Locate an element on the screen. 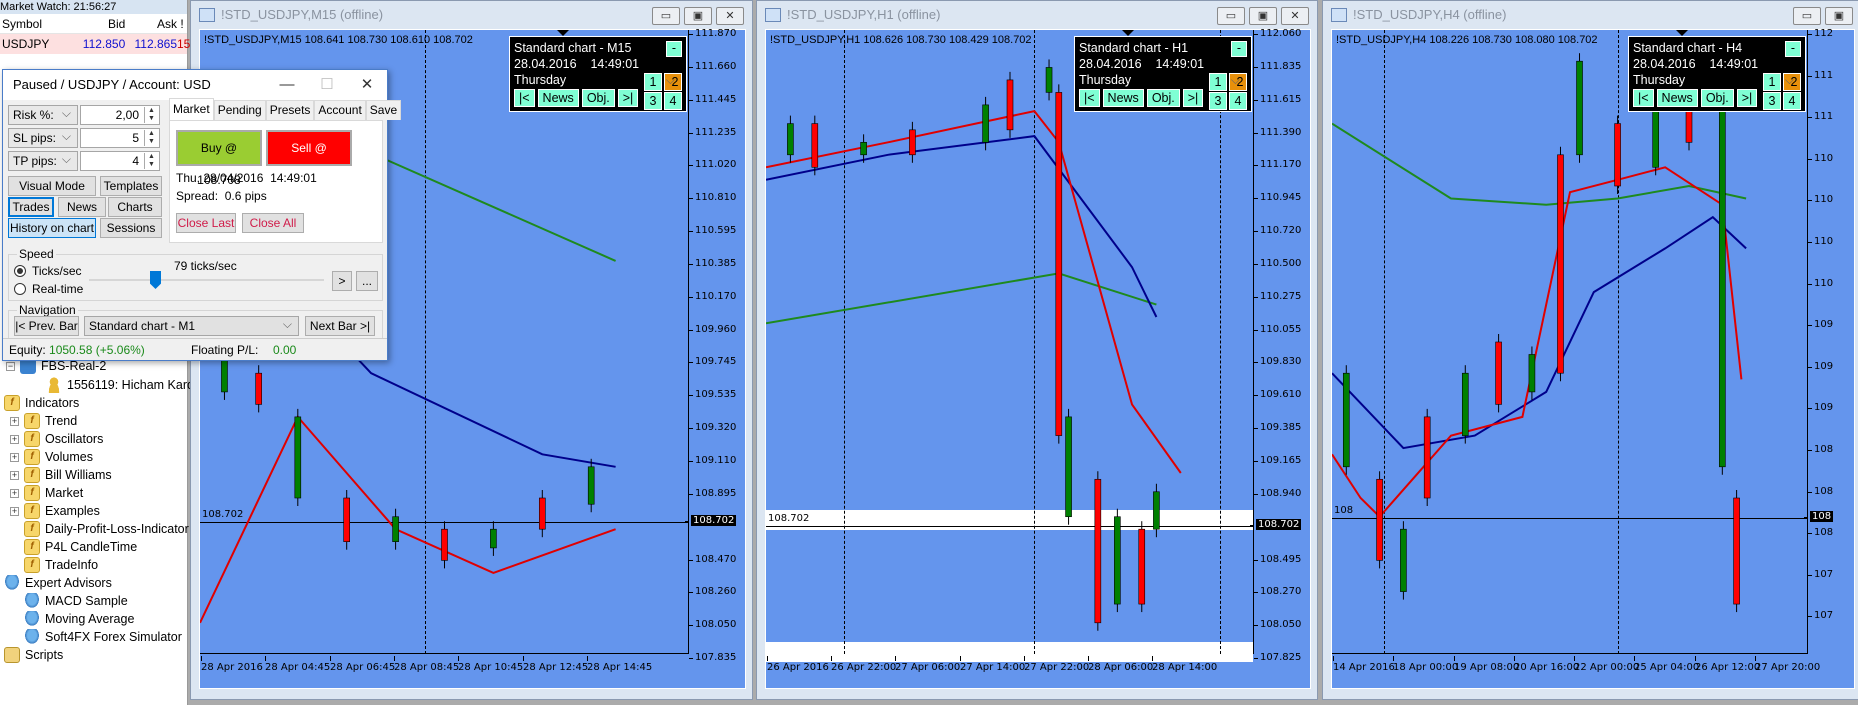 The width and height of the screenshot is (1858, 705). templates-button: Templates is located at coordinates (131, 186).